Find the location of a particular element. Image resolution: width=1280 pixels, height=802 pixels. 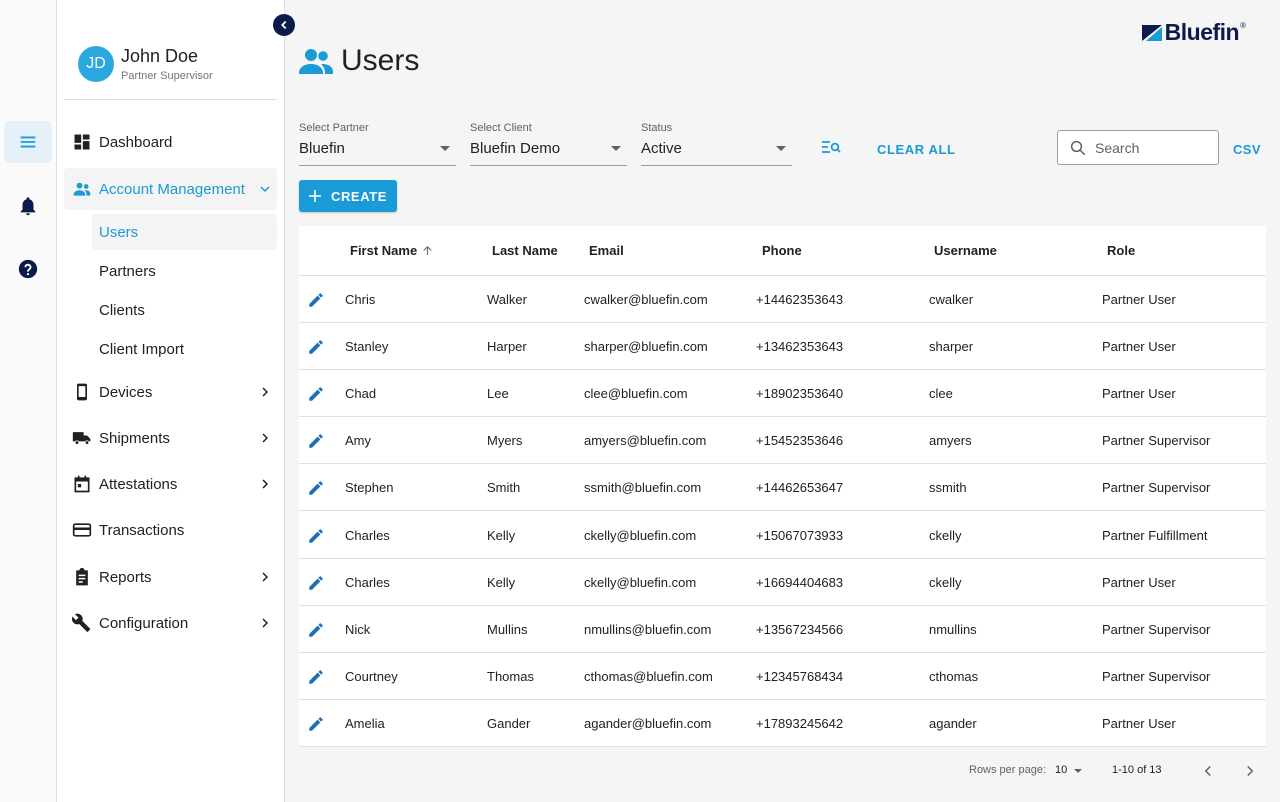

cell-phone: +13462353643 is located at coordinates (800, 347).